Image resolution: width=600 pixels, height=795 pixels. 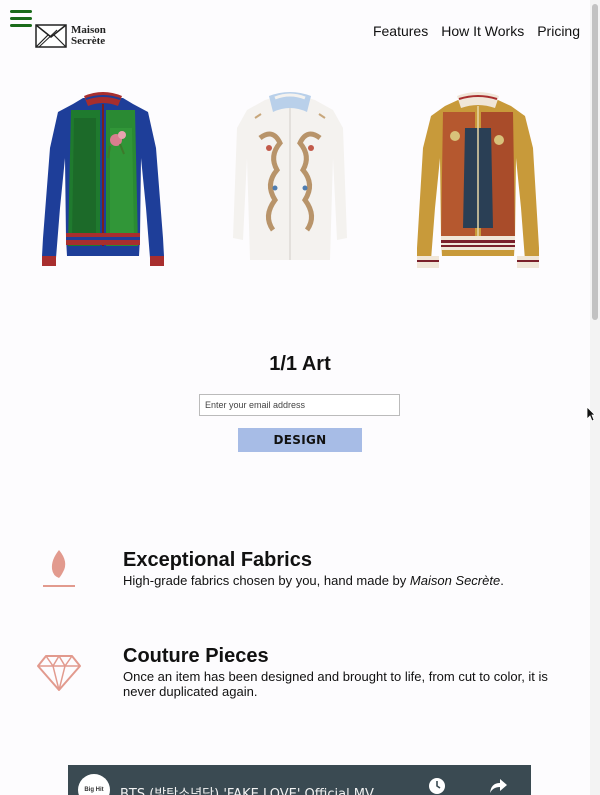 What do you see at coordinates (455, 580) in the screenshot?
I see `feature-description-brand: Maison Secrète` at bounding box center [455, 580].